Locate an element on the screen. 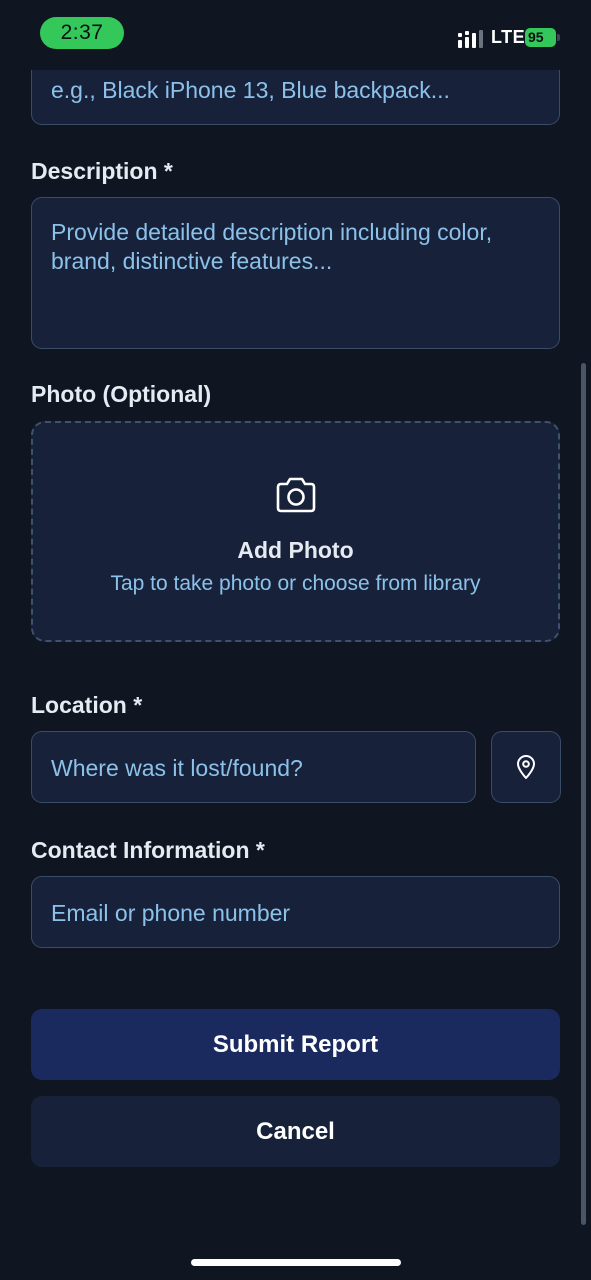 The image size is (591, 1280). contact-label: Contact Information * is located at coordinates (148, 850).